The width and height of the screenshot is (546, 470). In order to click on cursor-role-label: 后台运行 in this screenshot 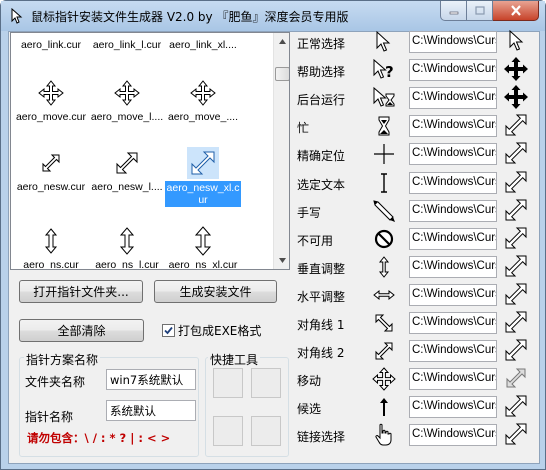, I will do `click(321, 100)`.